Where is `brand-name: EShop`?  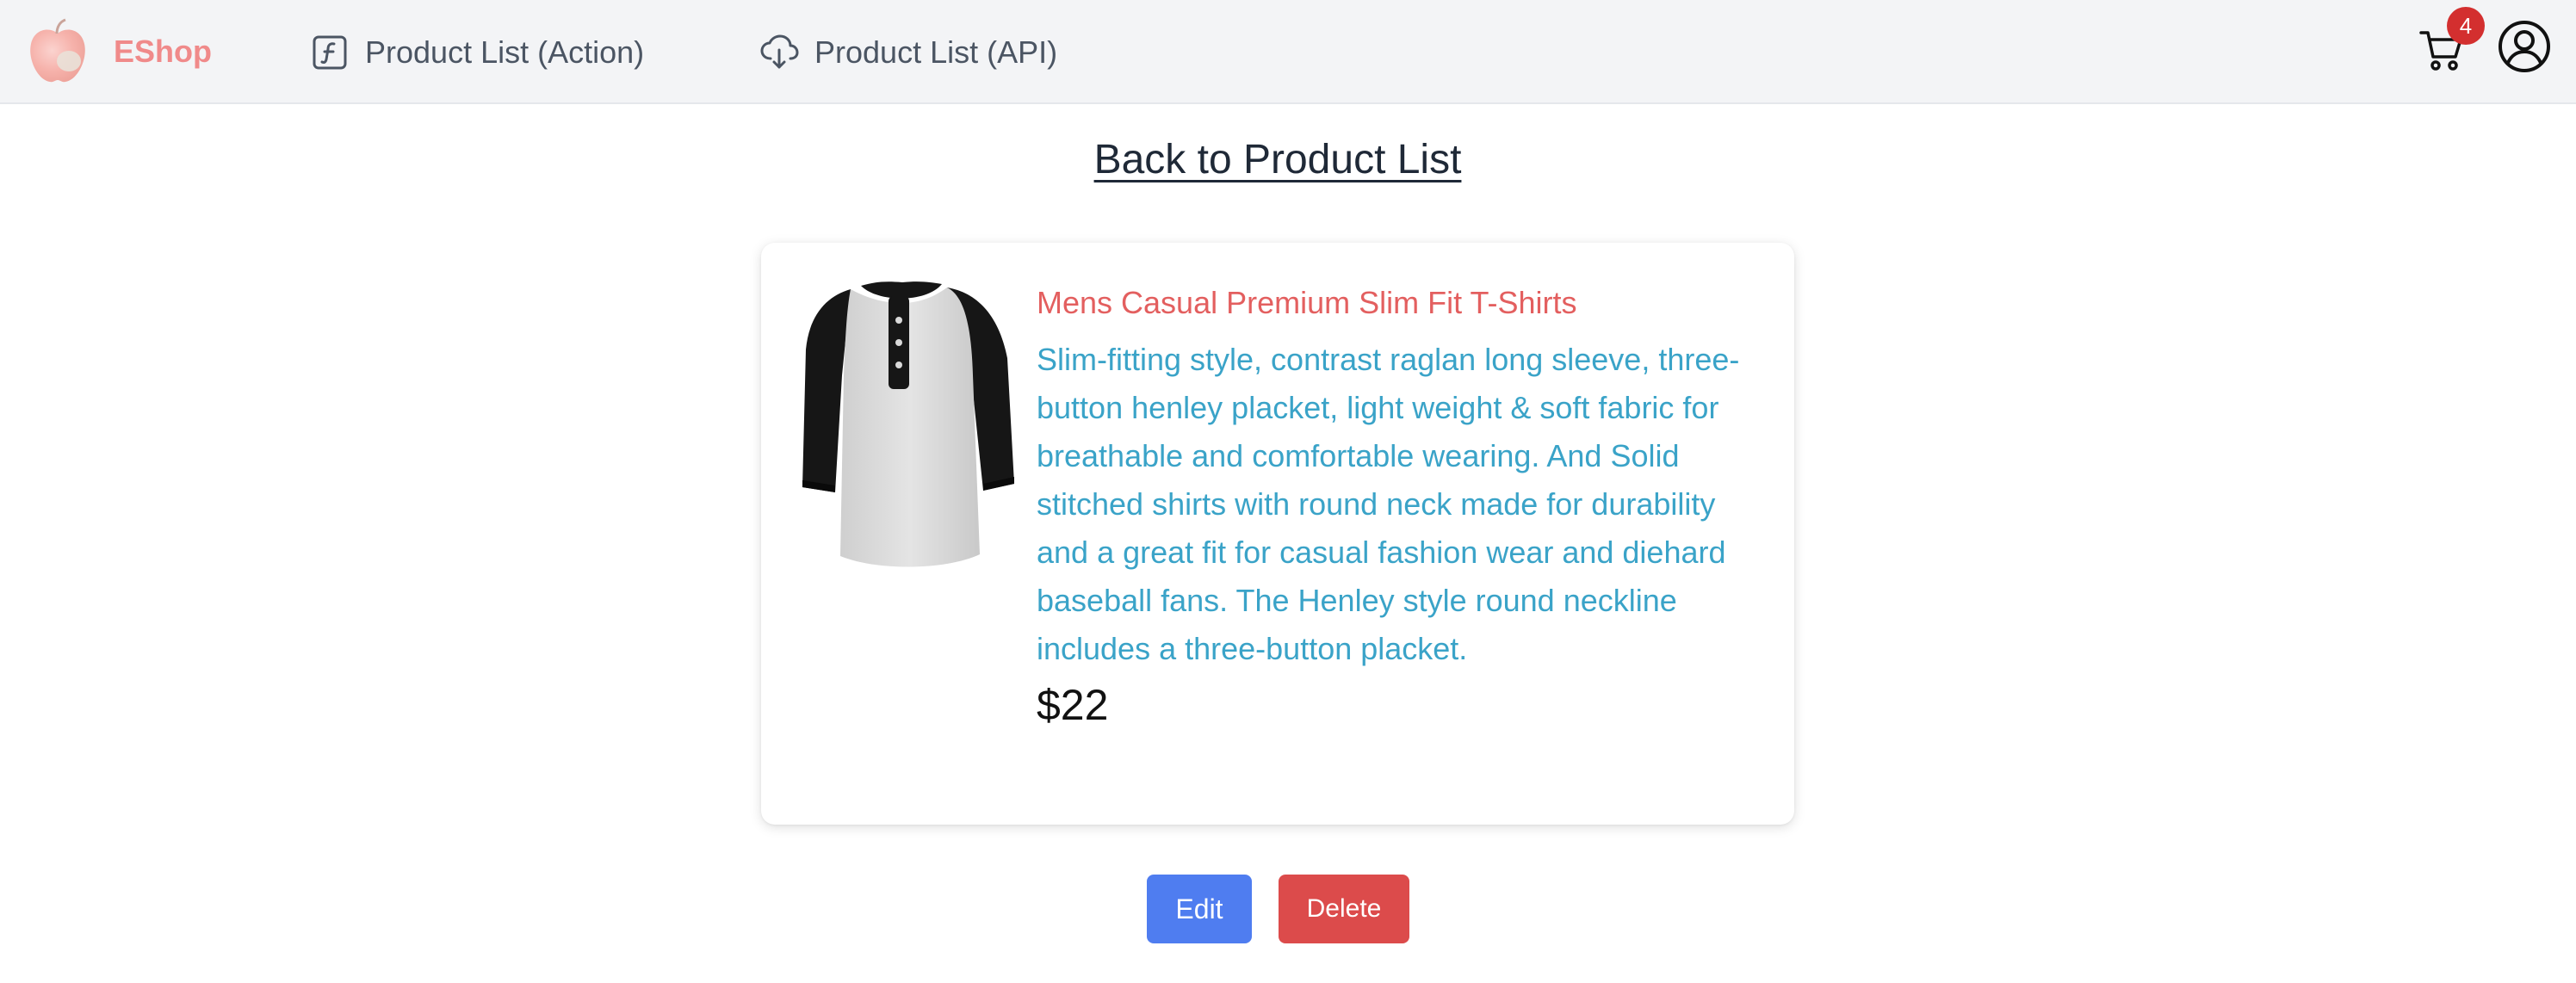
brand-name: EShop is located at coordinates (163, 51).